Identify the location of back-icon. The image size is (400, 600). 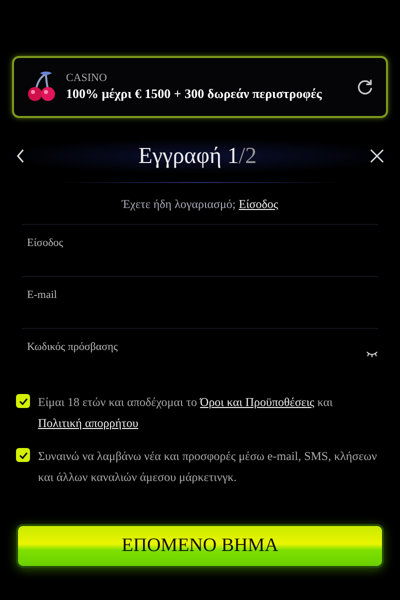
(20, 156).